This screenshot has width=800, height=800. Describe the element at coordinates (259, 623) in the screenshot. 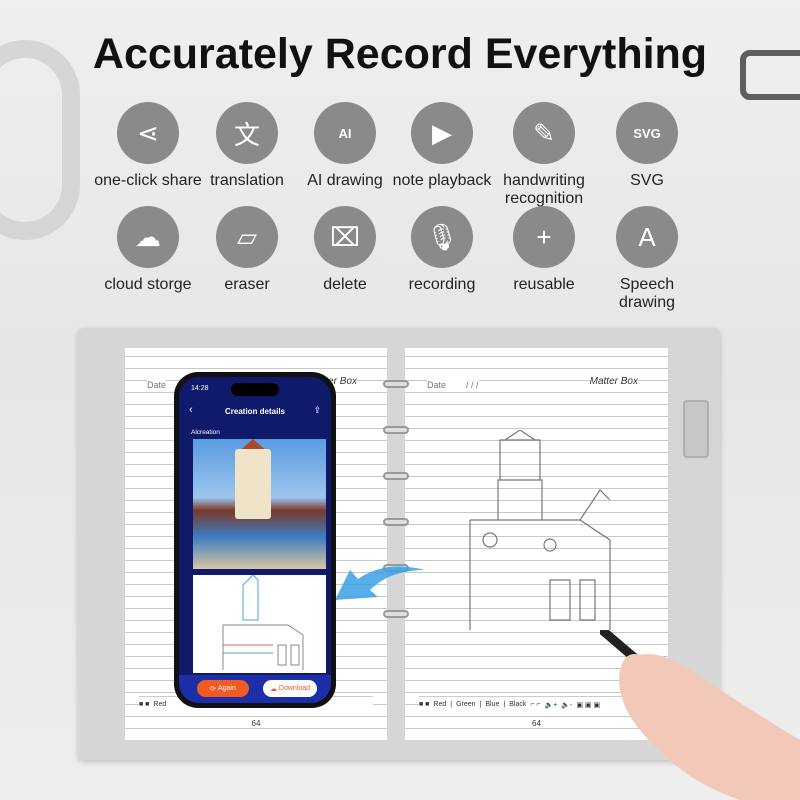

I see `sketch-preview` at that location.